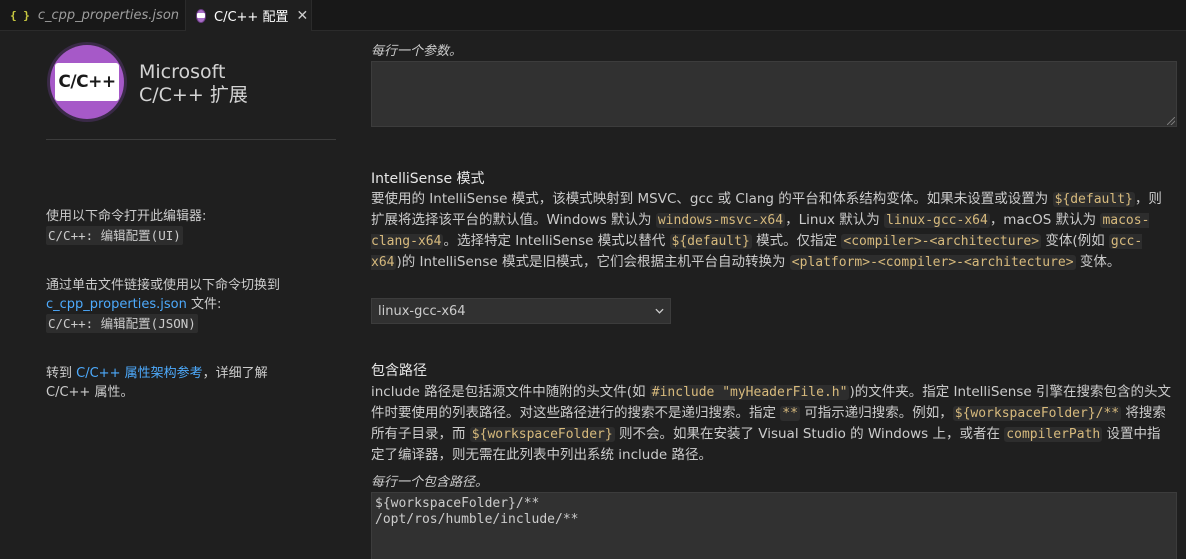 Image resolution: width=1186 pixels, height=559 pixels. What do you see at coordinates (941, 241) in the screenshot?
I see `code-compiler-architecture: <compiler>-<architecture>` at bounding box center [941, 241].